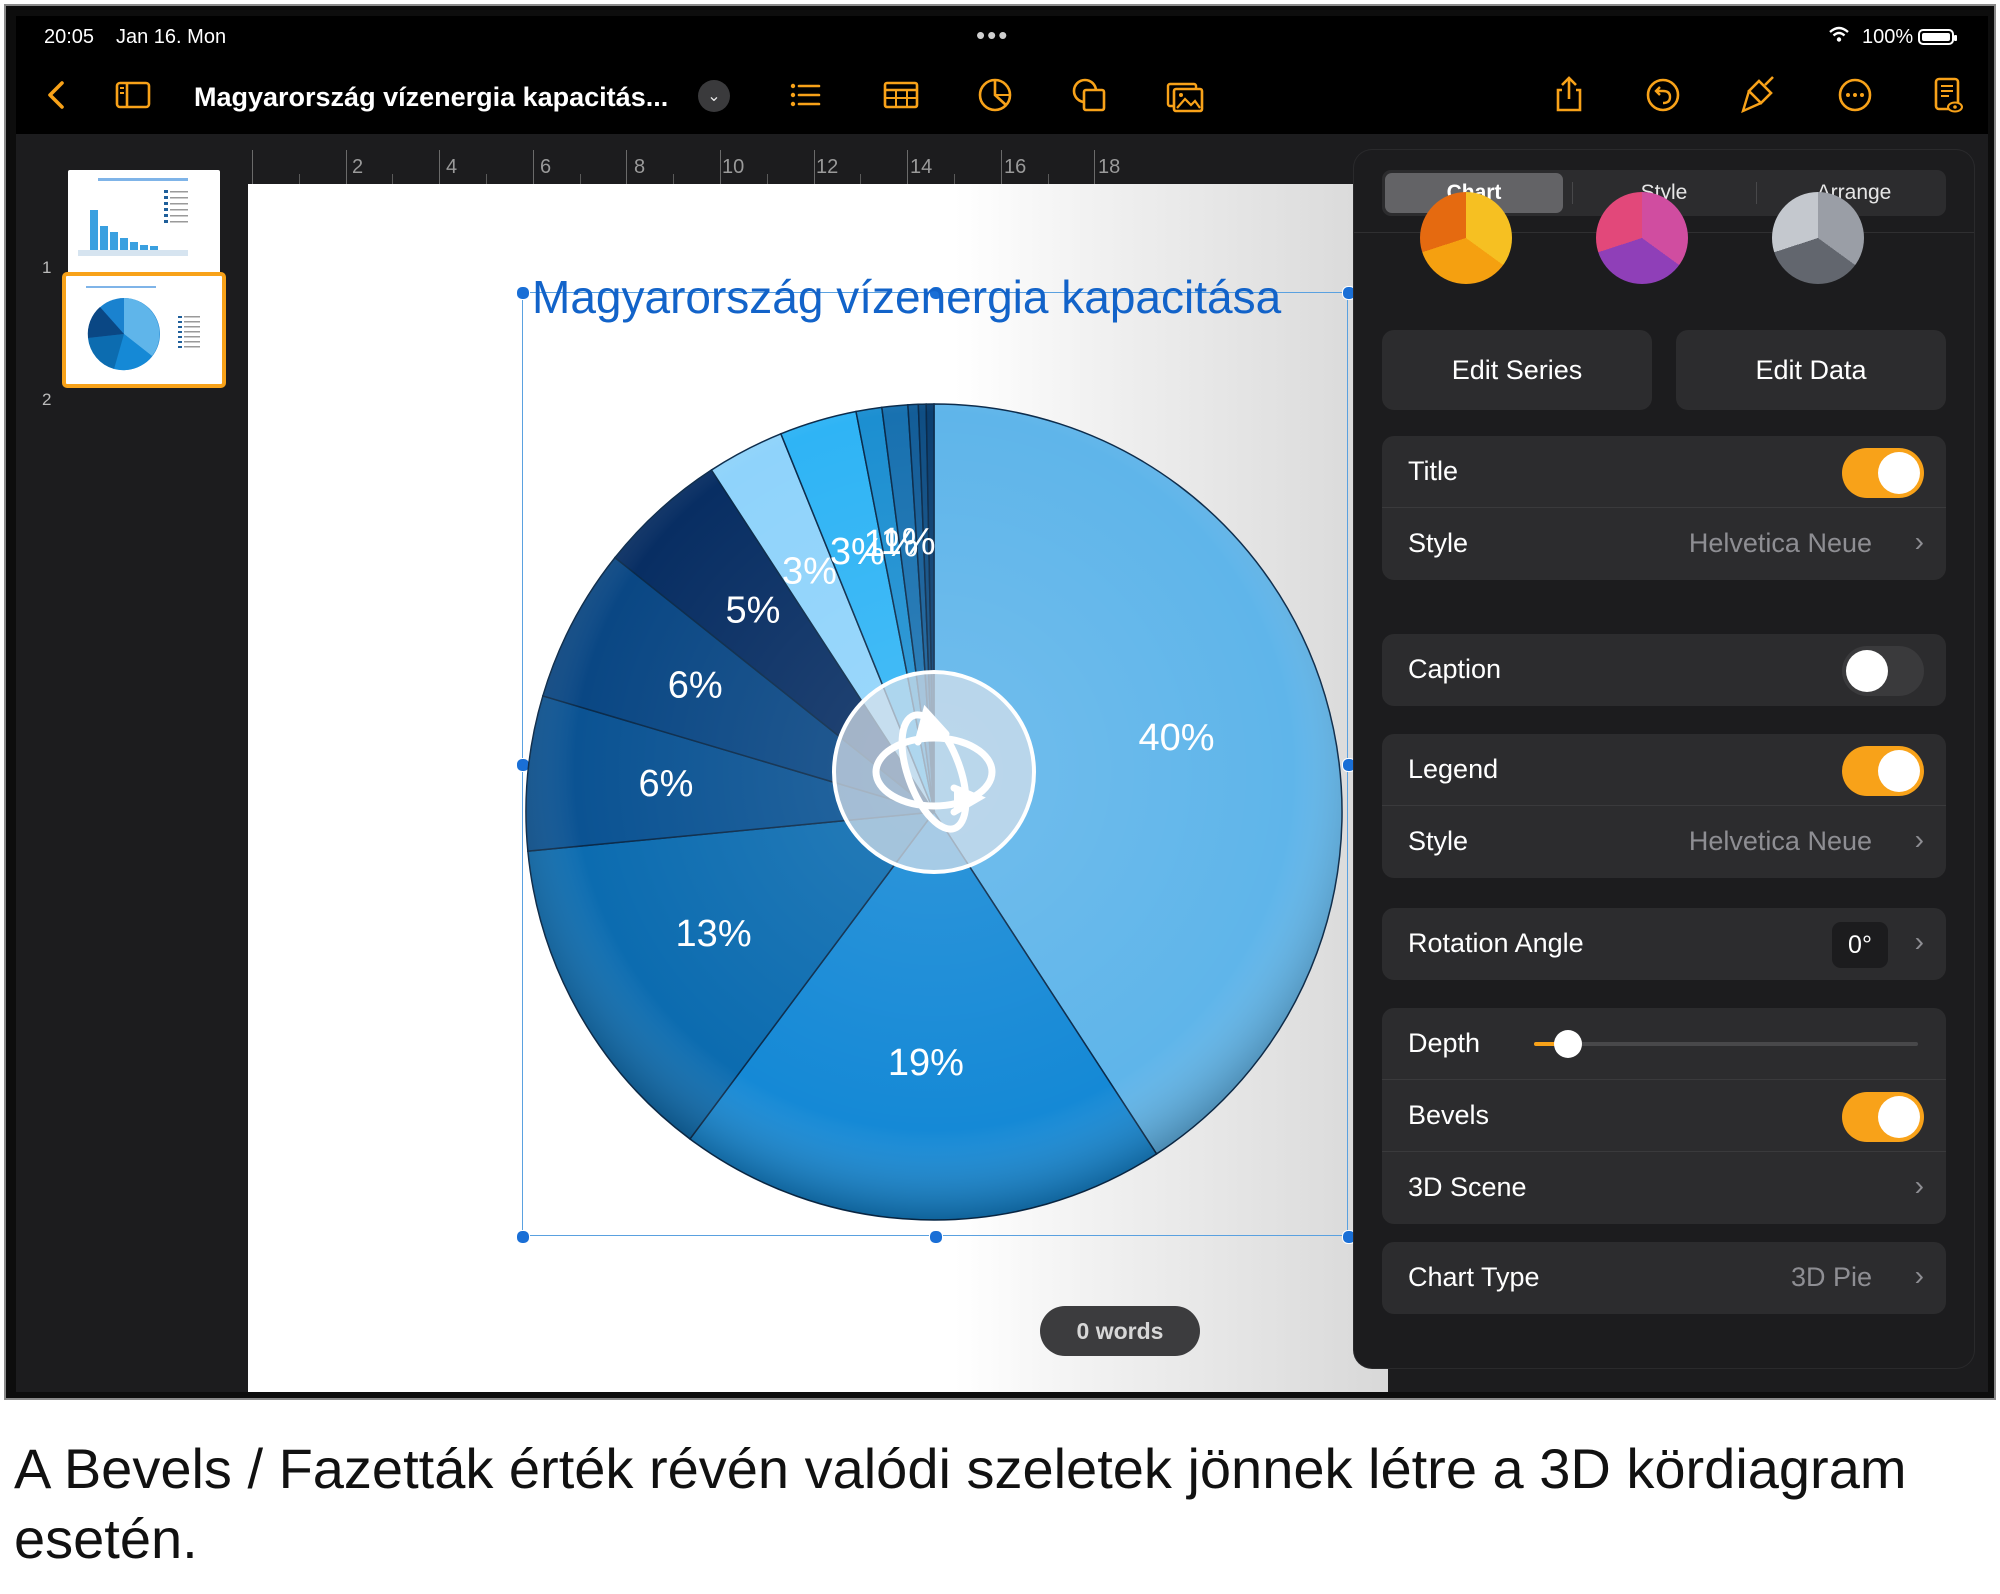 This screenshot has width=2000, height=1594. What do you see at coordinates (926, 1063) in the screenshot?
I see `pie-slice-label: 19%` at bounding box center [926, 1063].